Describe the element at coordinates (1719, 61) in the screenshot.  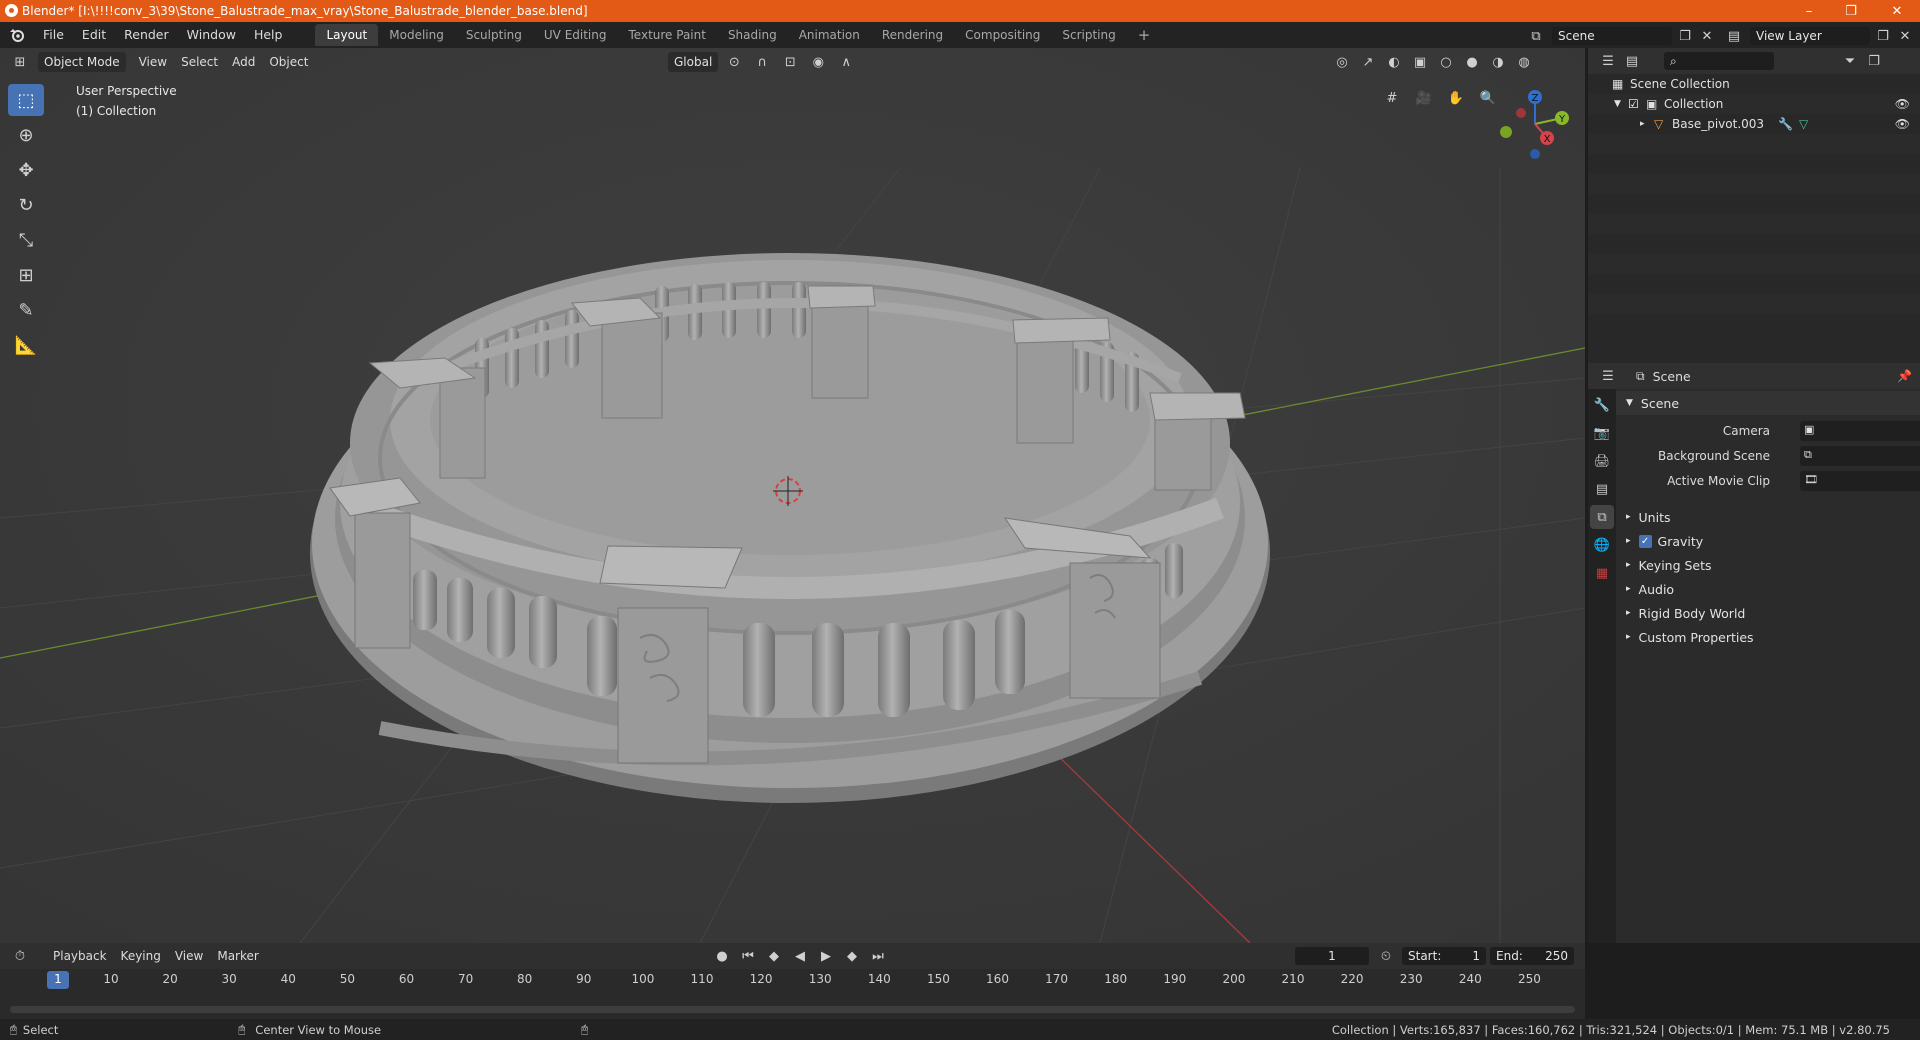
I see `outliner-search-input: ⌕` at that location.